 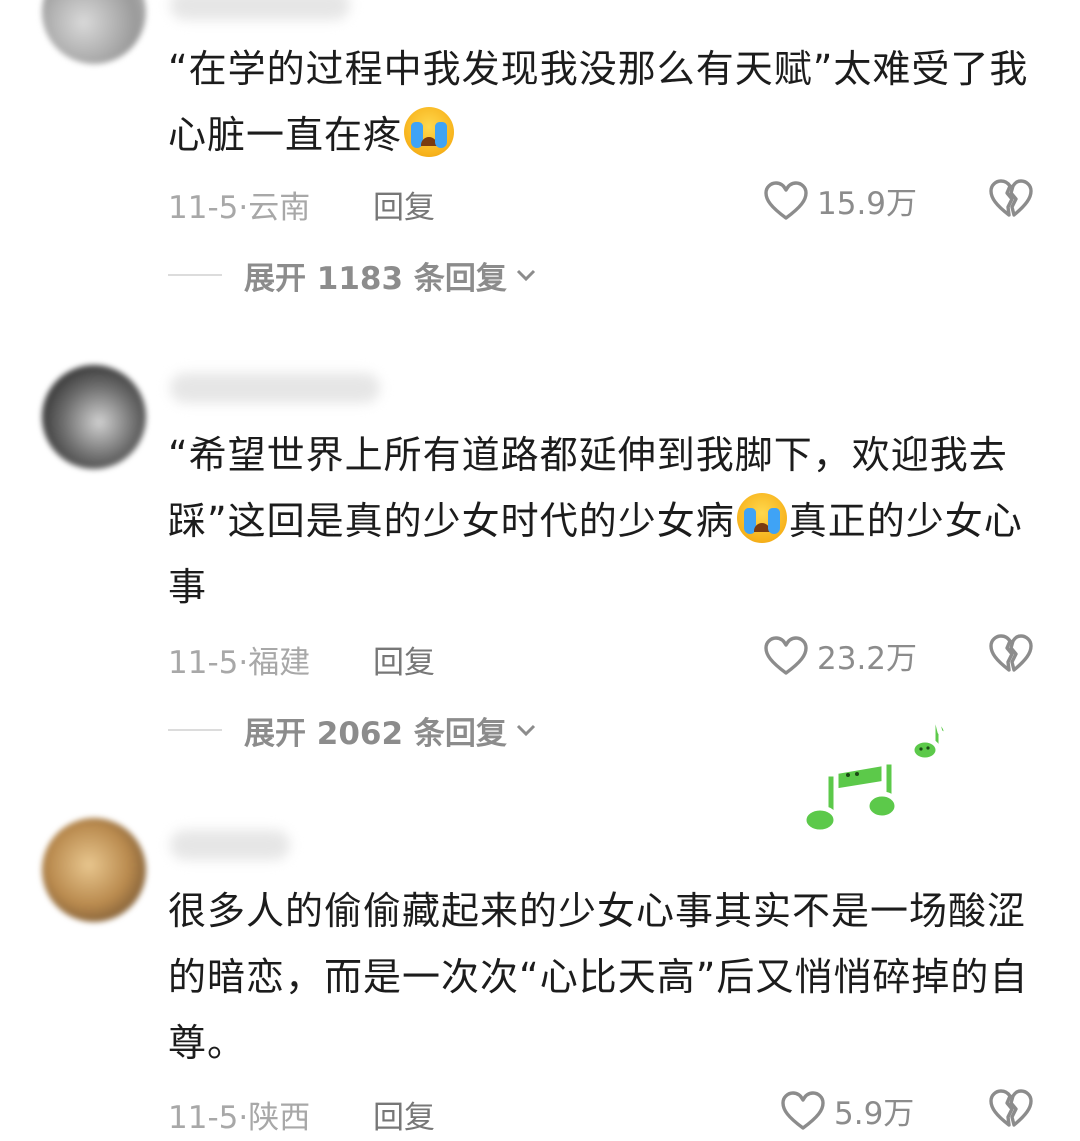 I want to click on date-location: 11-5·福建, so click(x=239, y=663).